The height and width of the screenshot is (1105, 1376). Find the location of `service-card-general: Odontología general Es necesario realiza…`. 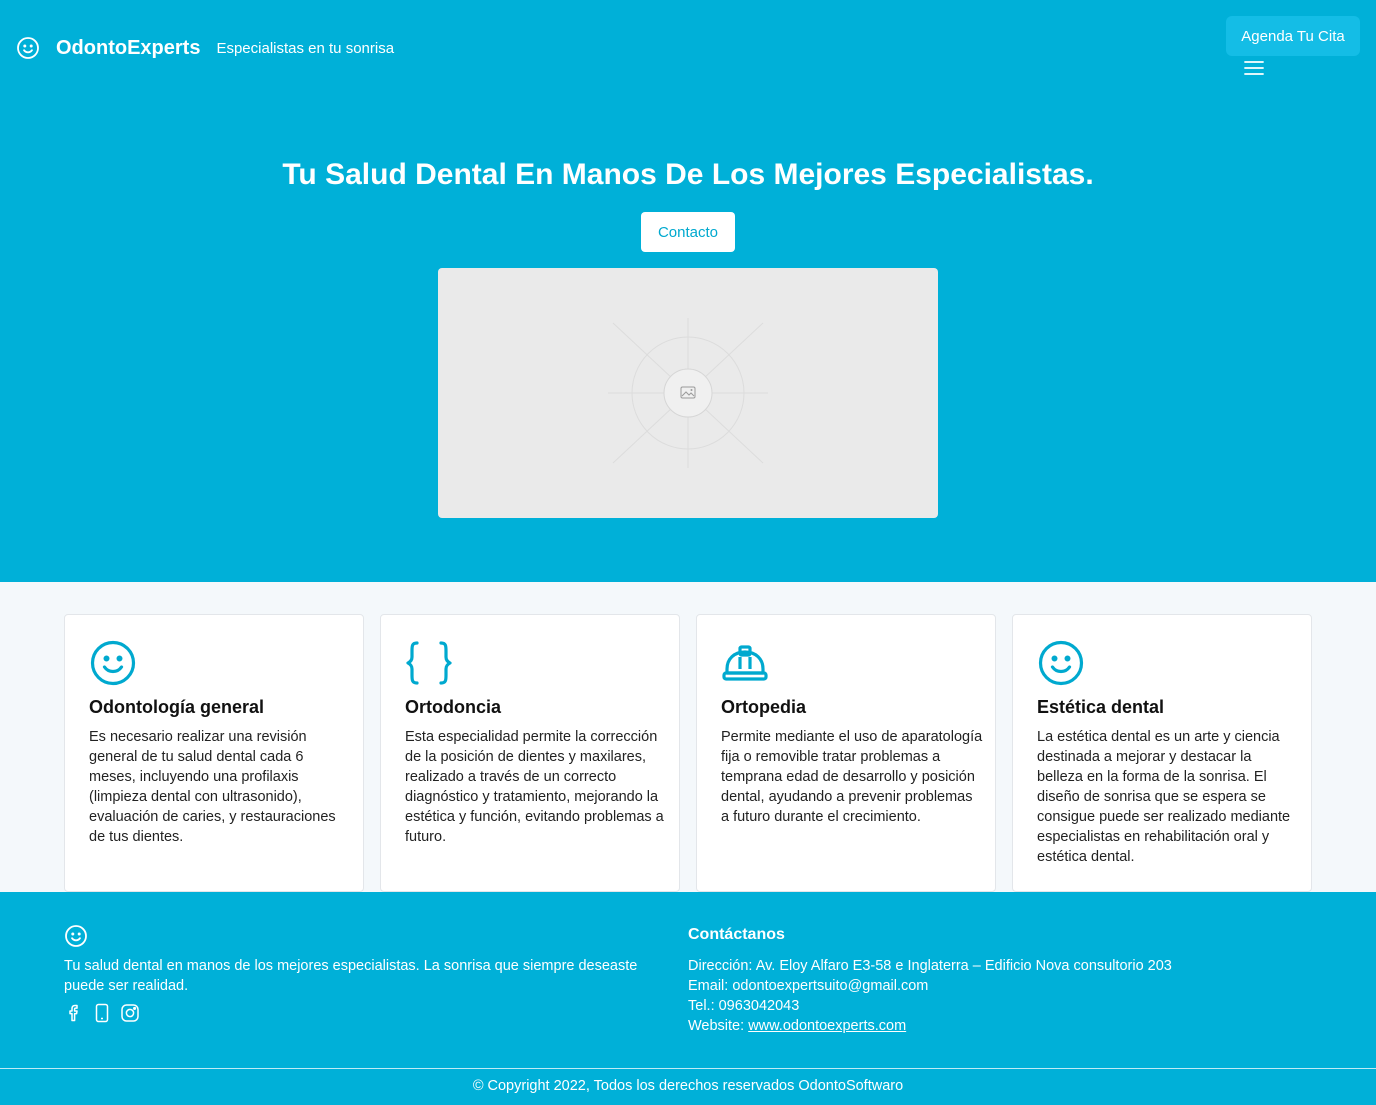

service-card-general: Odontología general Es necesario realiza… is located at coordinates (214, 753).